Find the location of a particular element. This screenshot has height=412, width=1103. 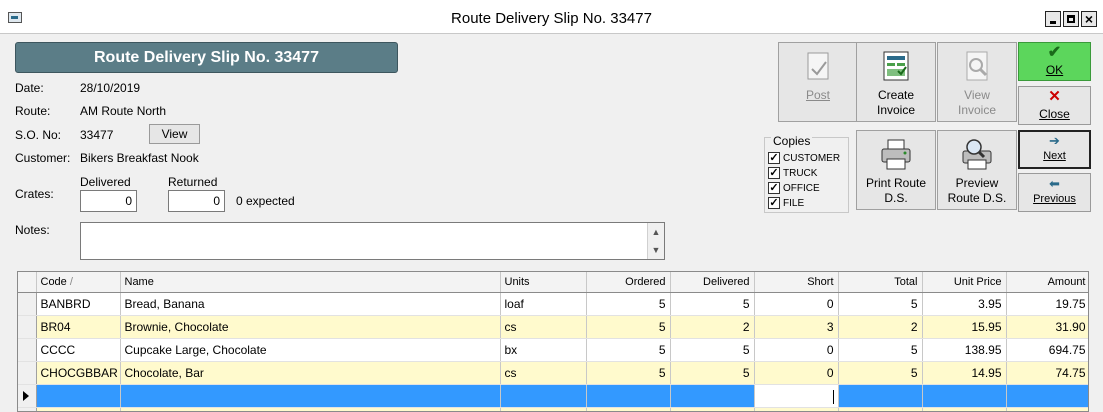

cell-name: Cupcake Large, Chocolate is located at coordinates (310, 350).